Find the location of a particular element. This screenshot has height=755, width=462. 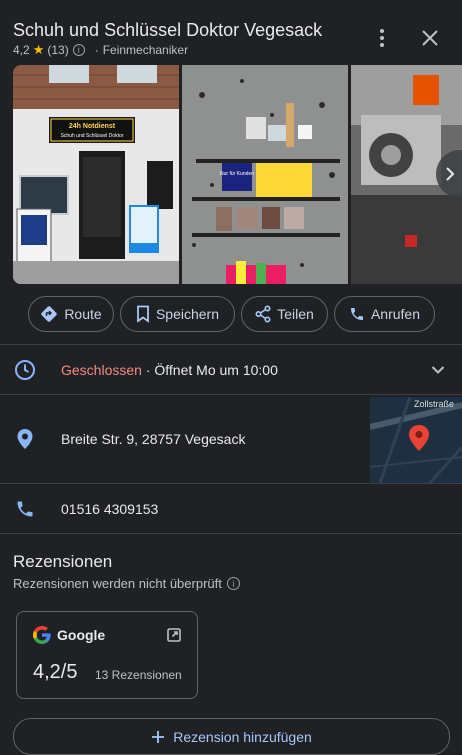

shelf-label: Nur für Kunden is located at coordinates (237, 174).